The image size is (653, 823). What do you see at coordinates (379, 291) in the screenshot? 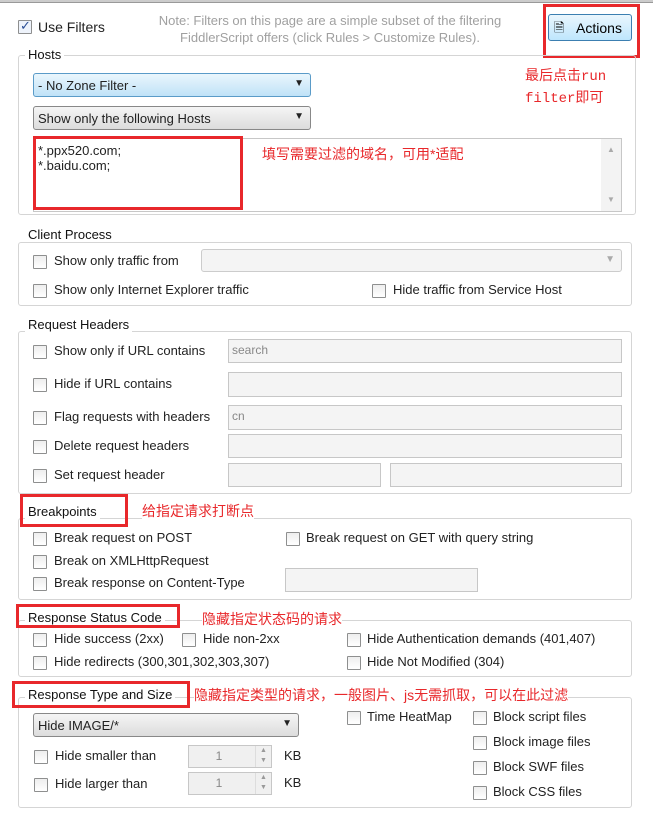
I see `hide-service-host-checkbox` at bounding box center [379, 291].